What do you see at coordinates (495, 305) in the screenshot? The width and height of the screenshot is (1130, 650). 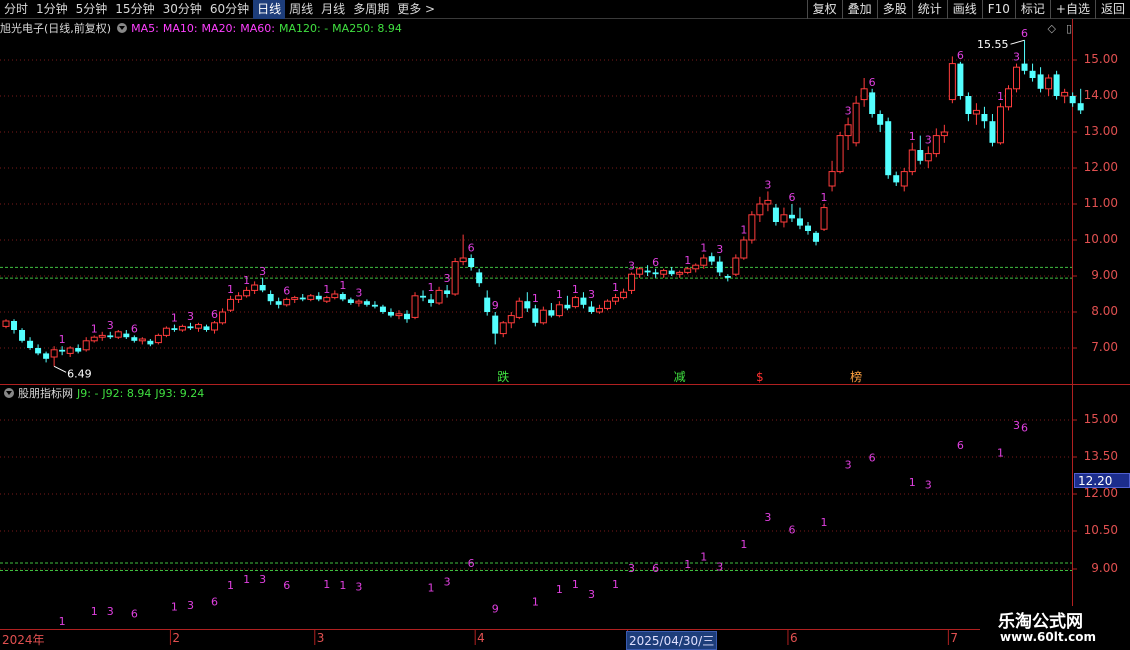 I see `count-label: 9` at bounding box center [495, 305].